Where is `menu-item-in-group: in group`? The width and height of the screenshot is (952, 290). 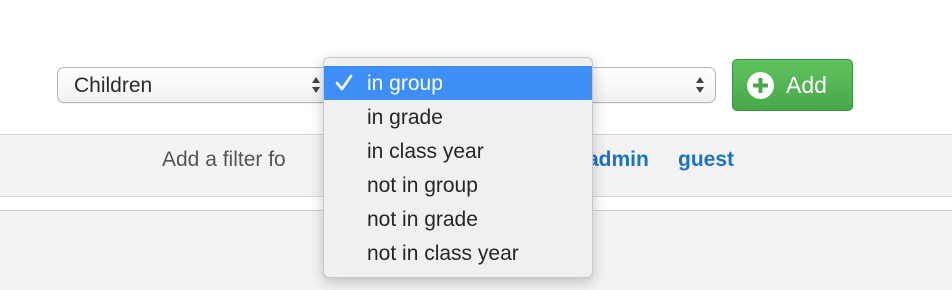 menu-item-in-group: in group is located at coordinates (458, 83).